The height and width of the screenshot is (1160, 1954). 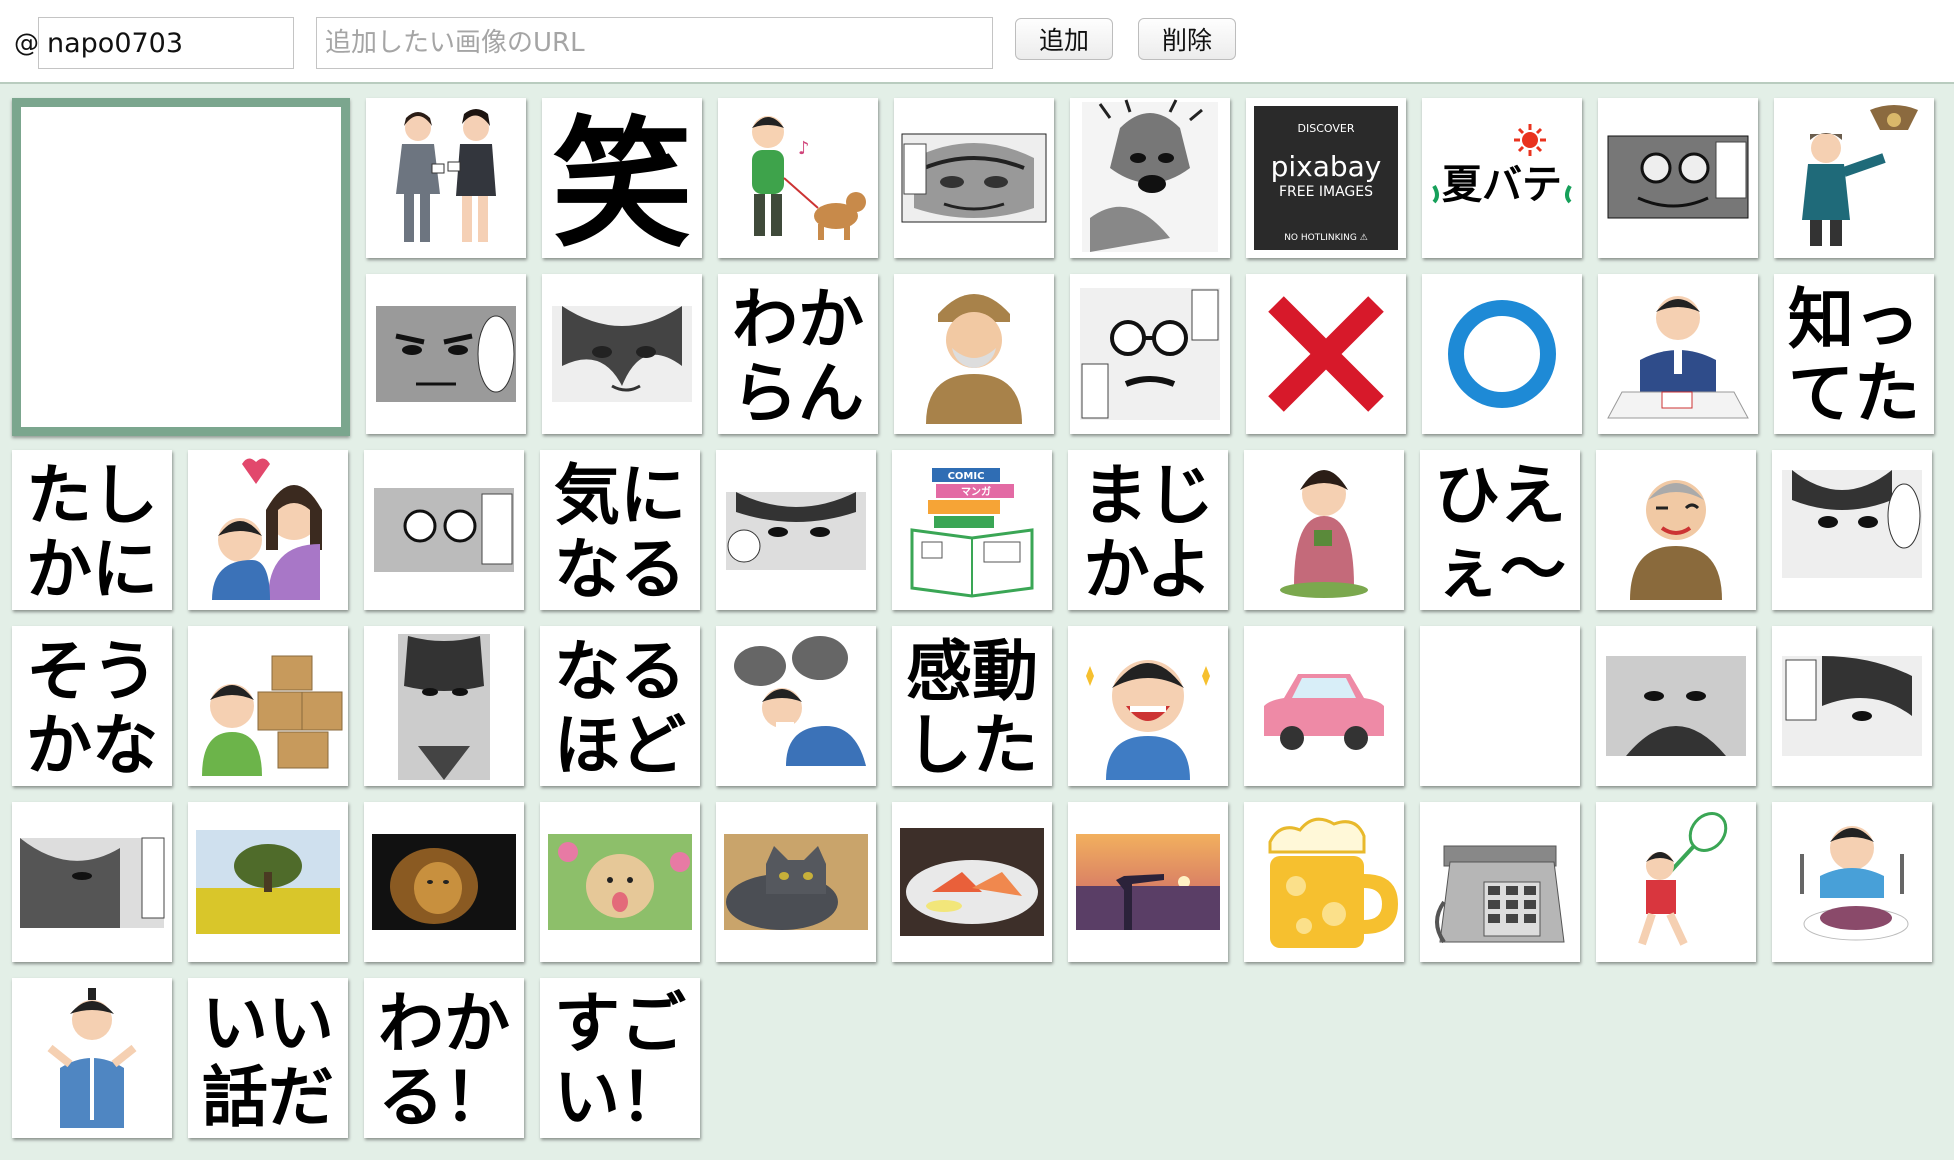 What do you see at coordinates (268, 1097) in the screenshot?
I see `stamp-text-line2: 話だ` at bounding box center [268, 1097].